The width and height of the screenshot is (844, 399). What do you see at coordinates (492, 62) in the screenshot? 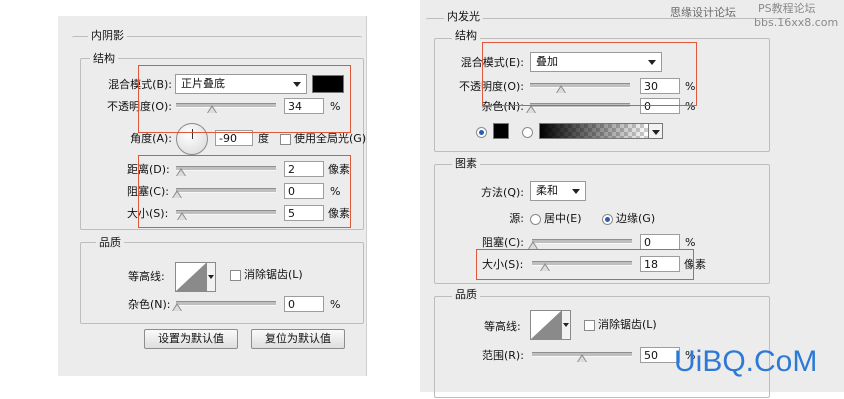
I see `blend-mode-label: 混合模式(E):` at bounding box center [492, 62].